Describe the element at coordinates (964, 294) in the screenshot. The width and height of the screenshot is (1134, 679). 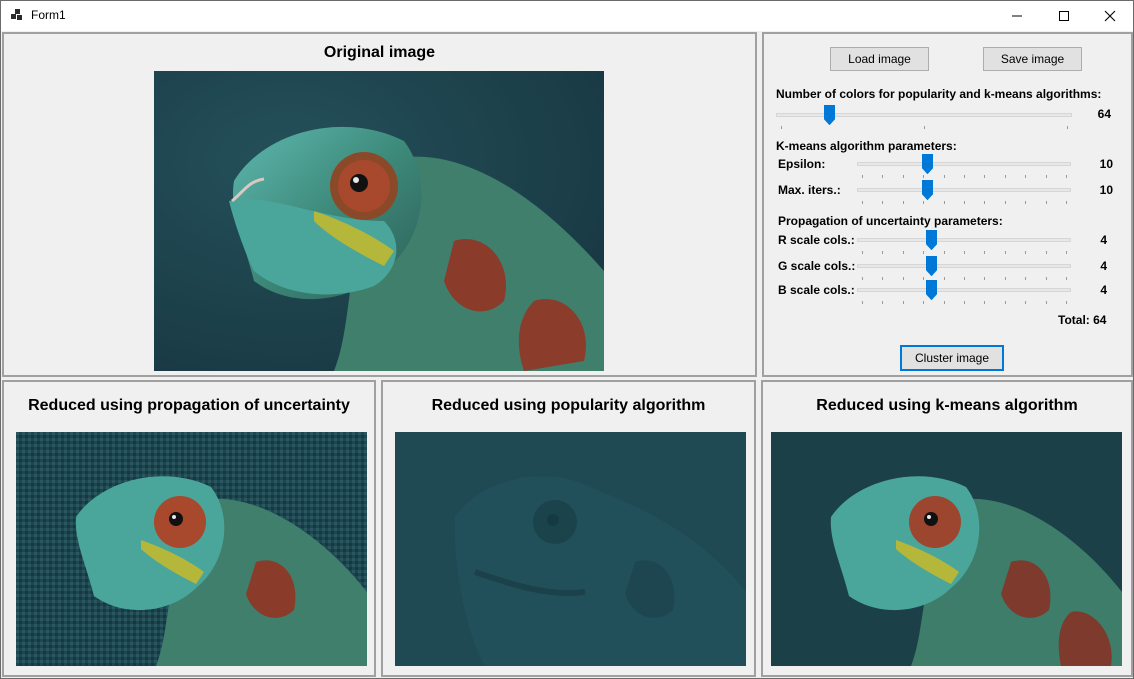
I see `b-scale-slider` at that location.